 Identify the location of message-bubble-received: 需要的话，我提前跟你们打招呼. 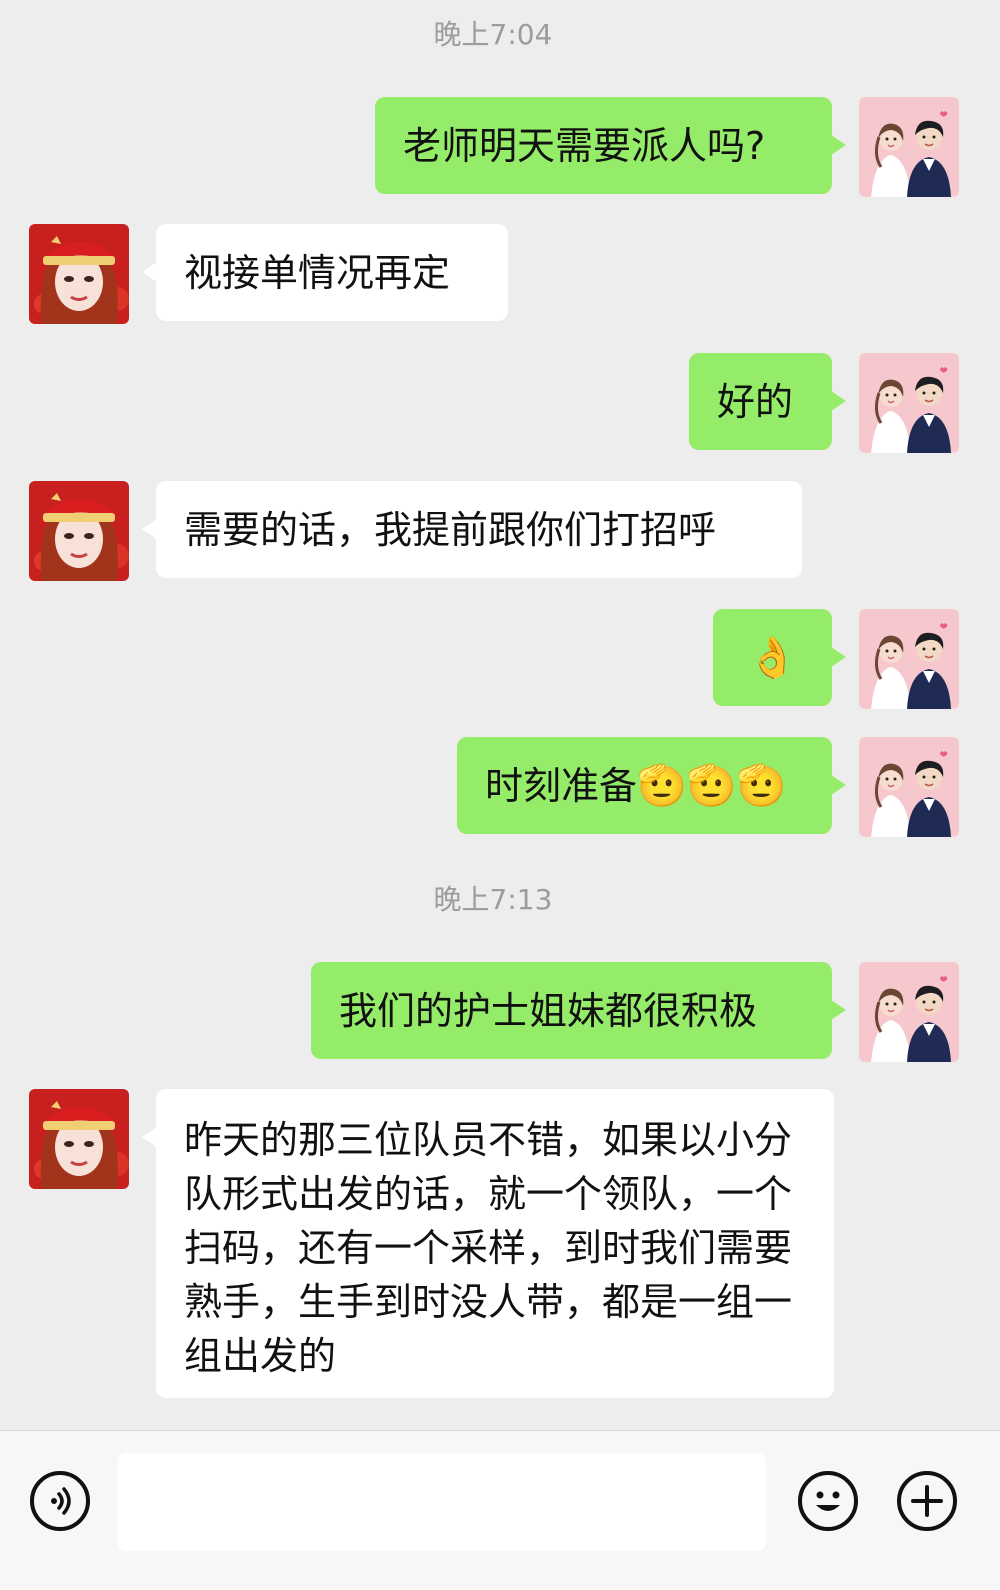
(472, 529).